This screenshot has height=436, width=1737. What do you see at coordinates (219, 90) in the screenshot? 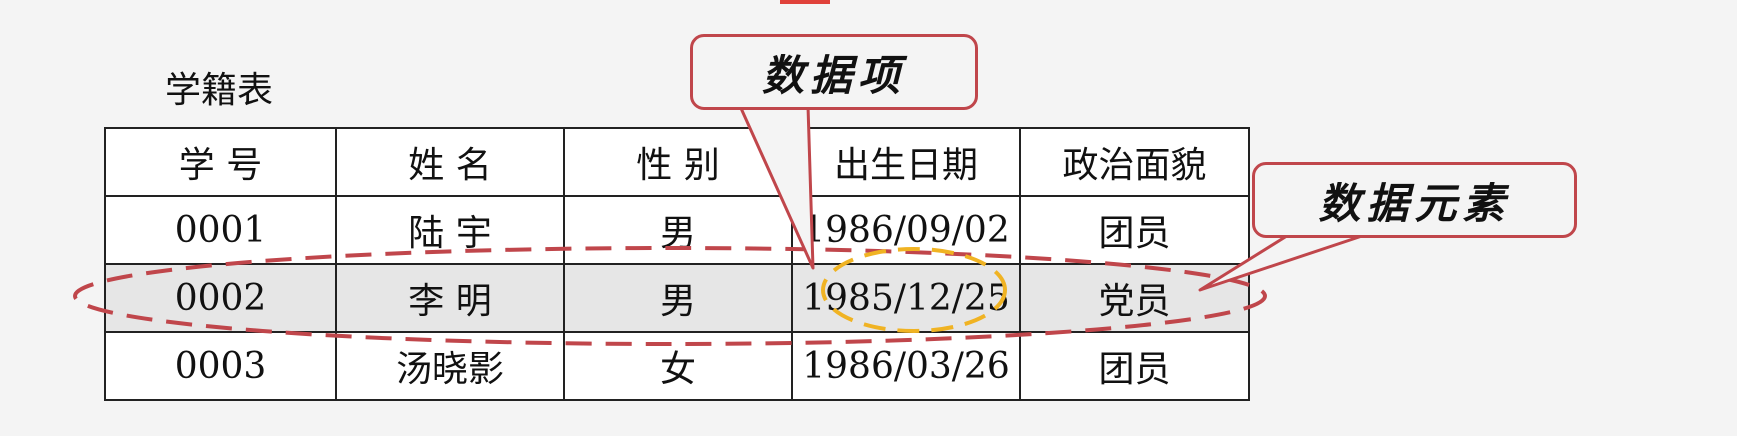
I see `table-title: 学籍表` at bounding box center [219, 90].